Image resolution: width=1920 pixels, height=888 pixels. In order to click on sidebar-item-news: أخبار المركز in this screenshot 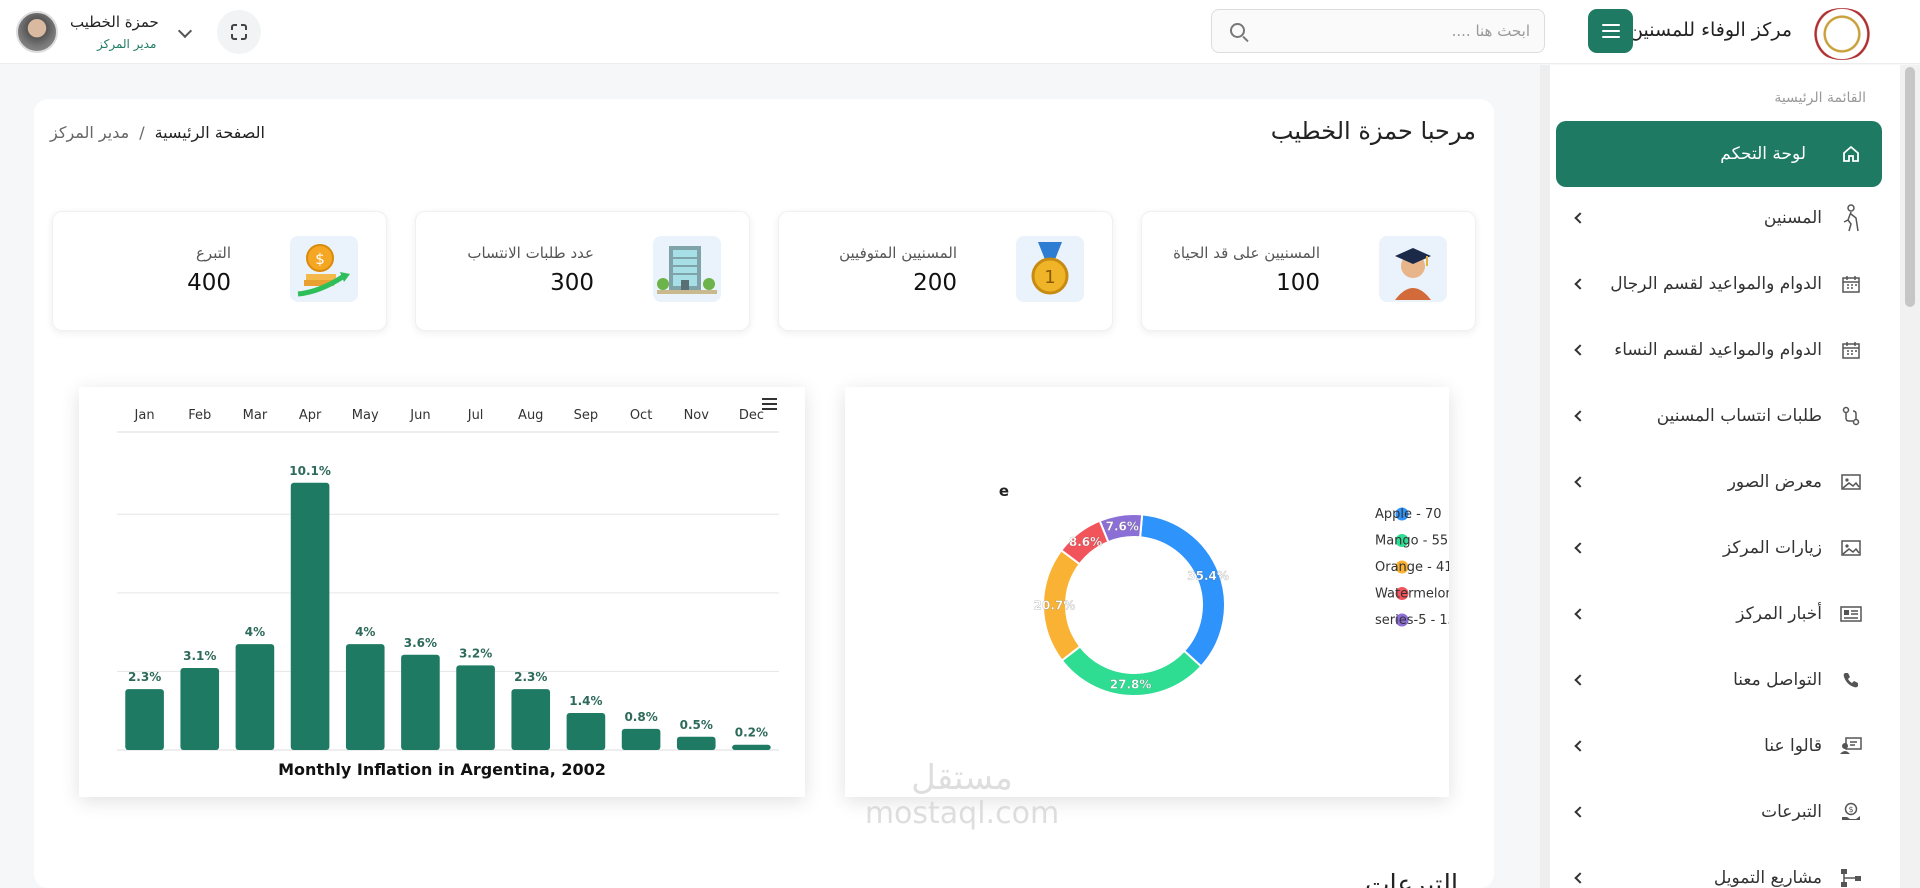, I will do `click(1719, 614)`.